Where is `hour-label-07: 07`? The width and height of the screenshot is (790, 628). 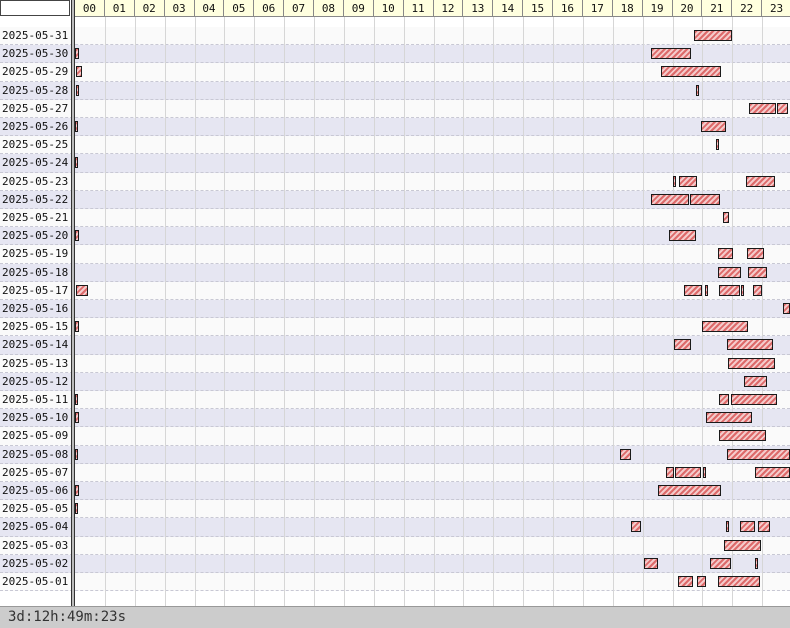 hour-label-07: 07 is located at coordinates (299, 8).